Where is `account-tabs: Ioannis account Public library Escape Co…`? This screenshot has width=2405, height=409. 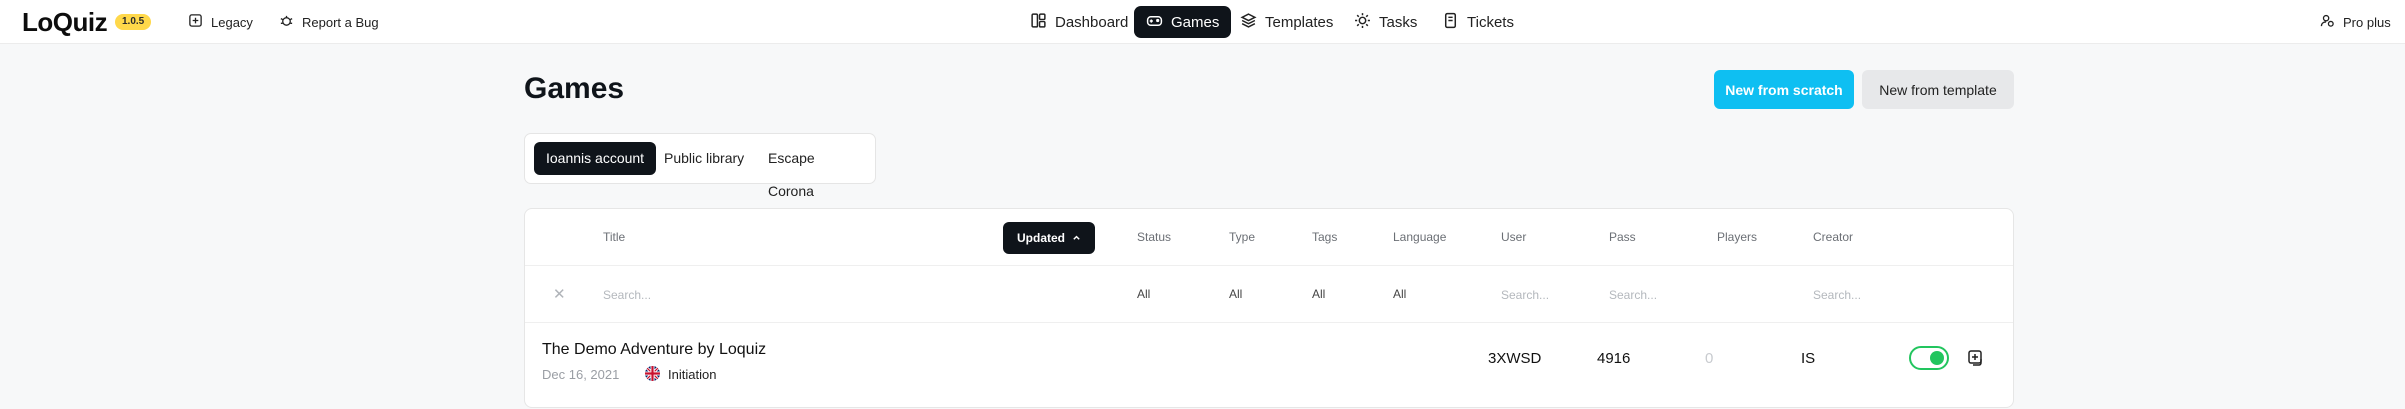
account-tabs: Ioannis account Public library Escape Co… is located at coordinates (700, 166).